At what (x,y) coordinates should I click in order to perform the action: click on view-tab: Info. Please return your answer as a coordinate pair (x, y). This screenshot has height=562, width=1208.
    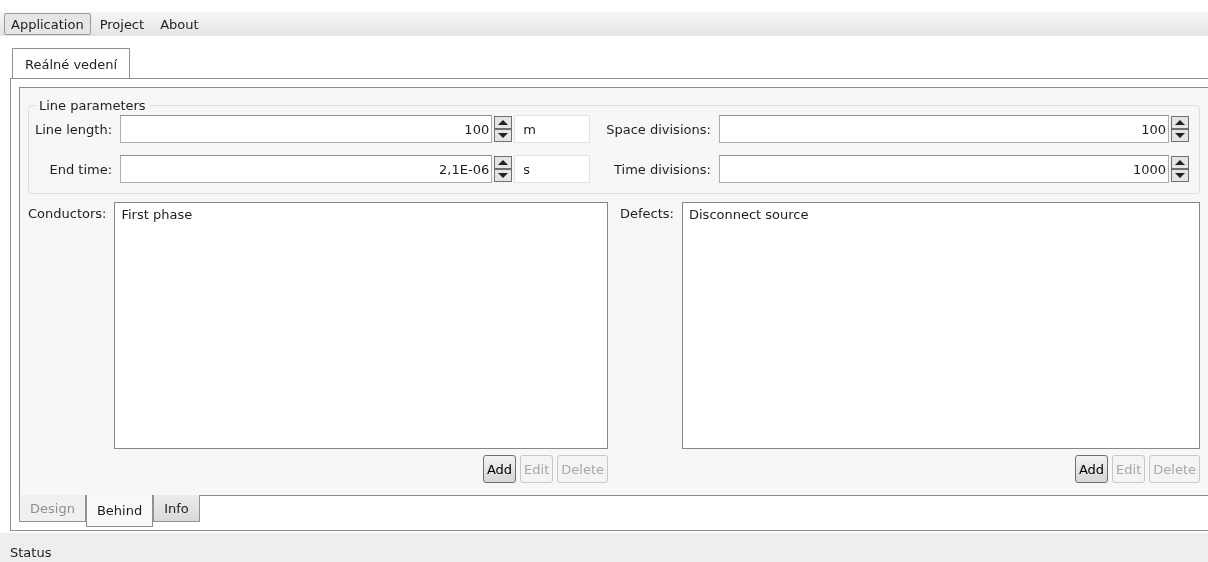
    Looking at the image, I should click on (176, 508).